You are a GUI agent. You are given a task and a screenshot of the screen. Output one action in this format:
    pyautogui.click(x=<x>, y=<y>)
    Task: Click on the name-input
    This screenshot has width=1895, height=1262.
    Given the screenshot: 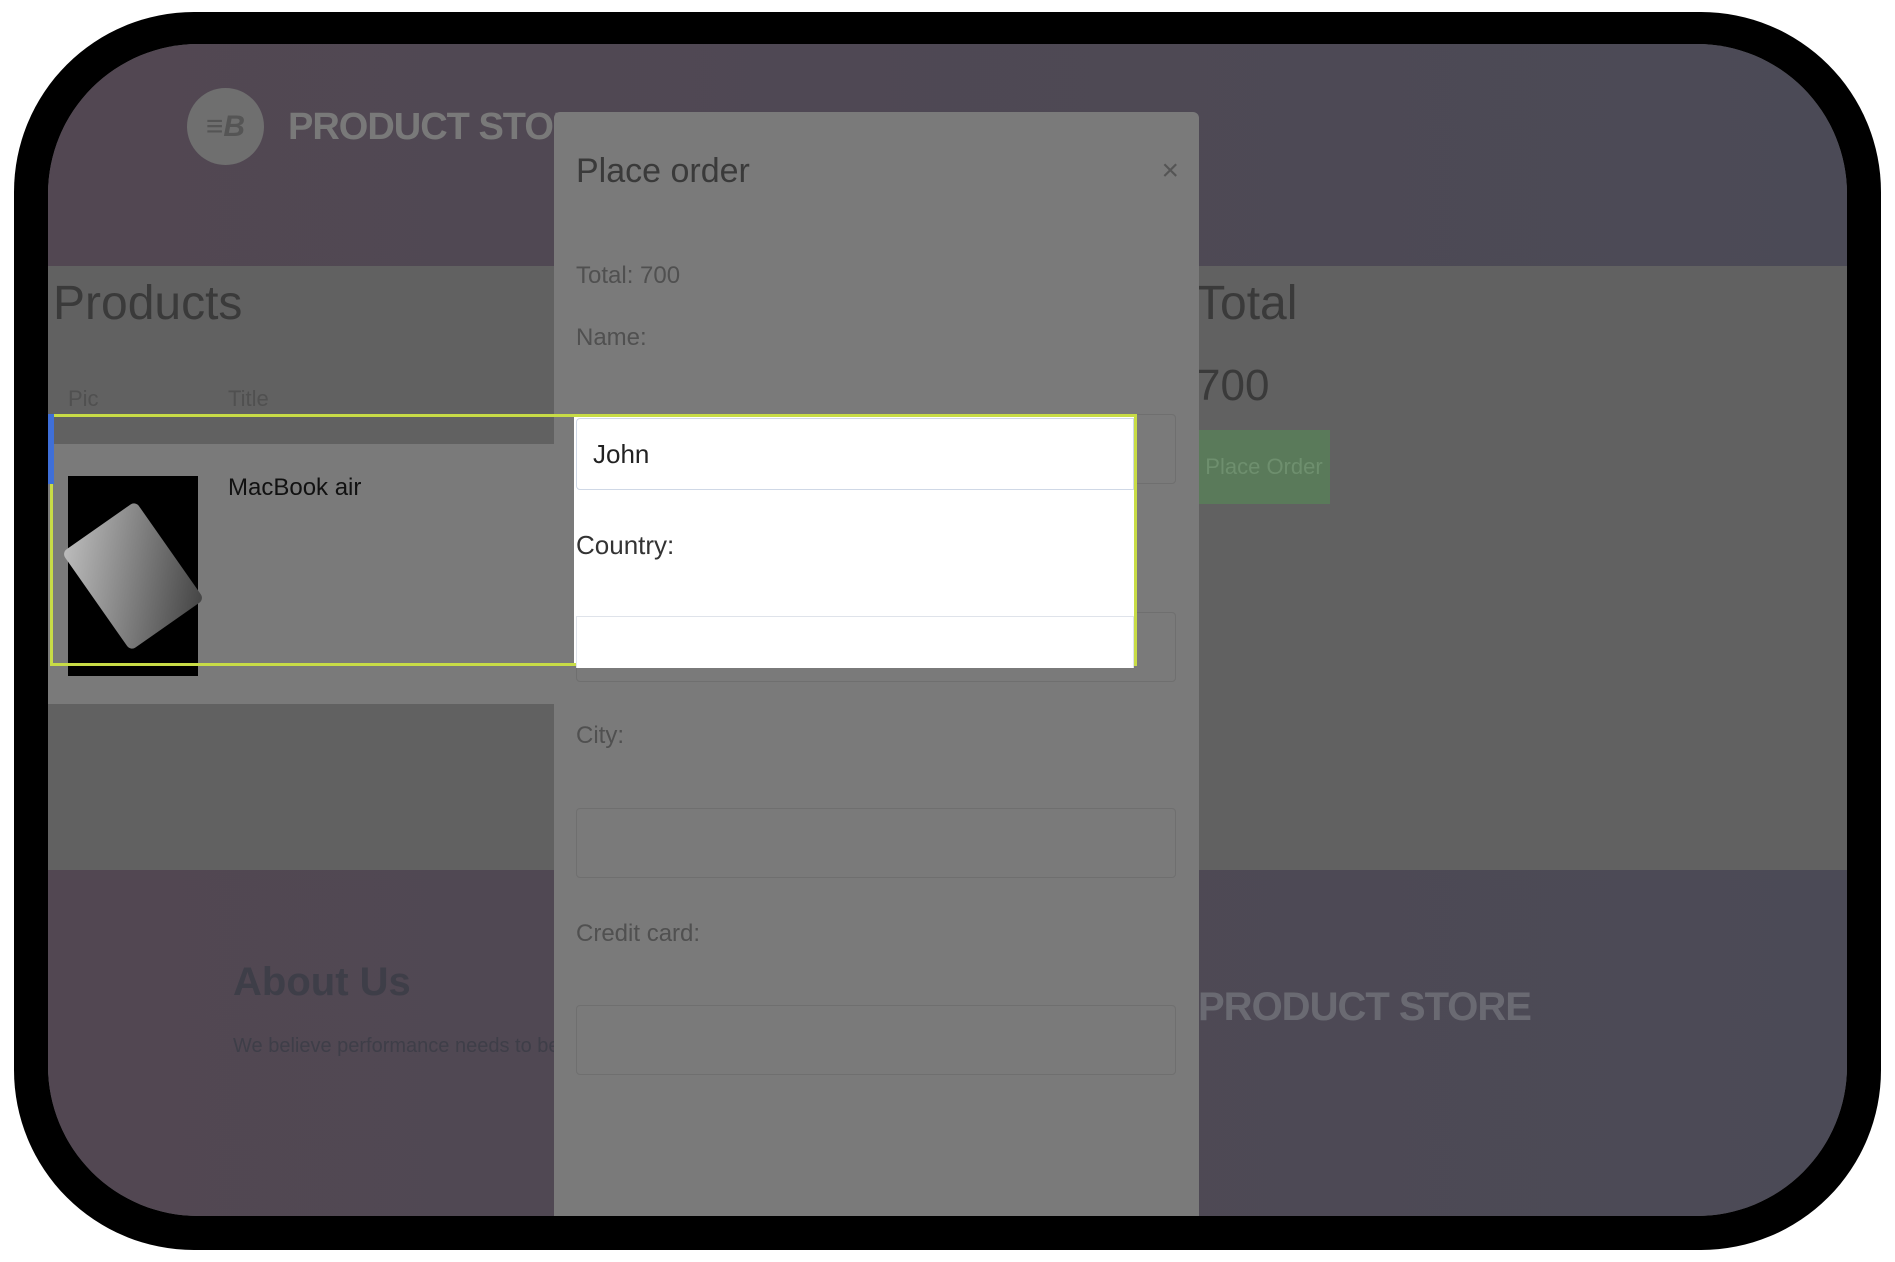 What is the action you would take?
    pyautogui.click(x=855, y=454)
    